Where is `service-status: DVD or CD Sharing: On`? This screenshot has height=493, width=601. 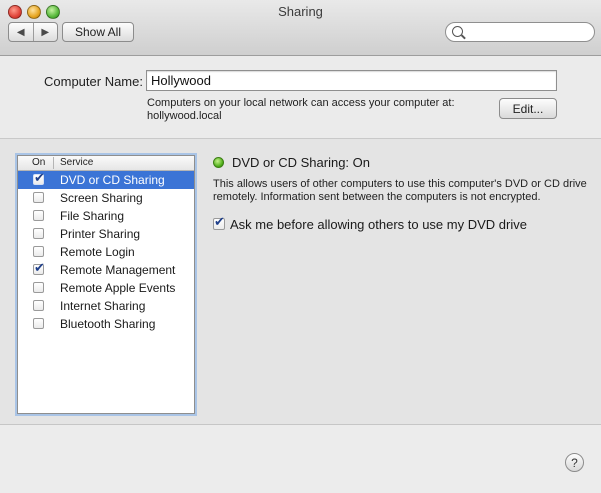
service-status: DVD or CD Sharing: On is located at coordinates (301, 162).